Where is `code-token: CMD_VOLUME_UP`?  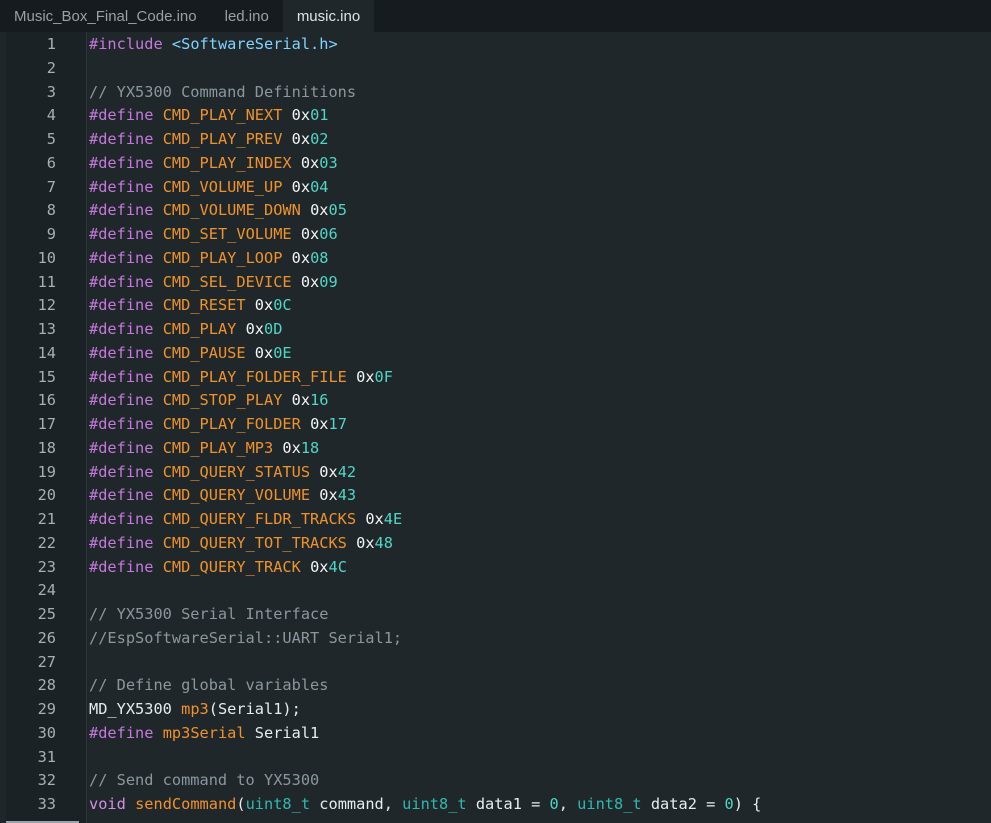 code-token: CMD_VOLUME_UP is located at coordinates (222, 186).